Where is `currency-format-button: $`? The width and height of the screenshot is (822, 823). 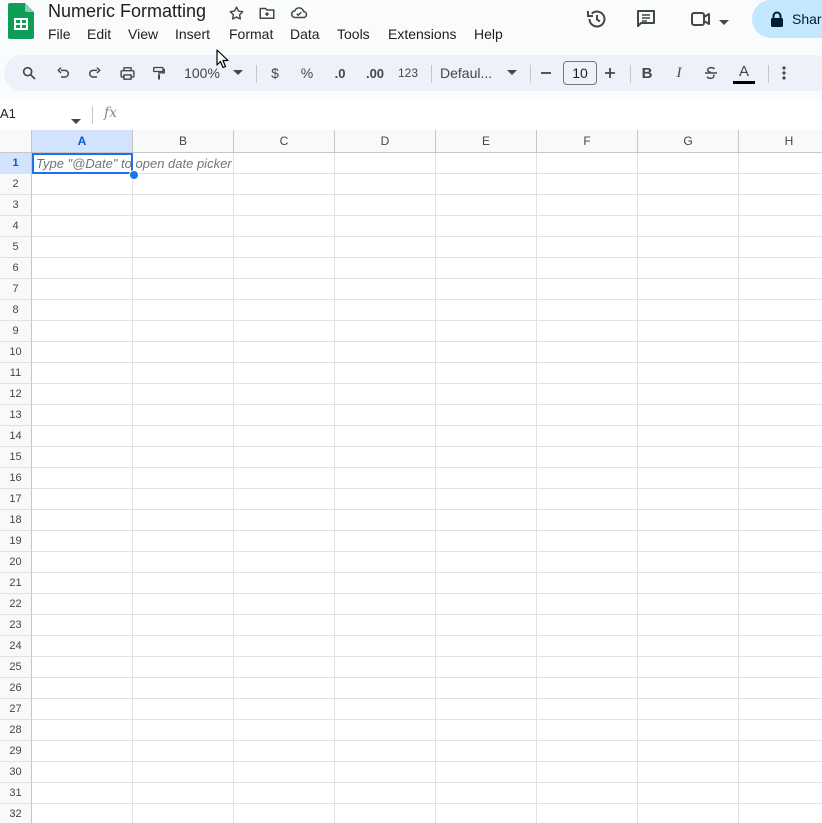
currency-format-button: $ is located at coordinates (275, 73).